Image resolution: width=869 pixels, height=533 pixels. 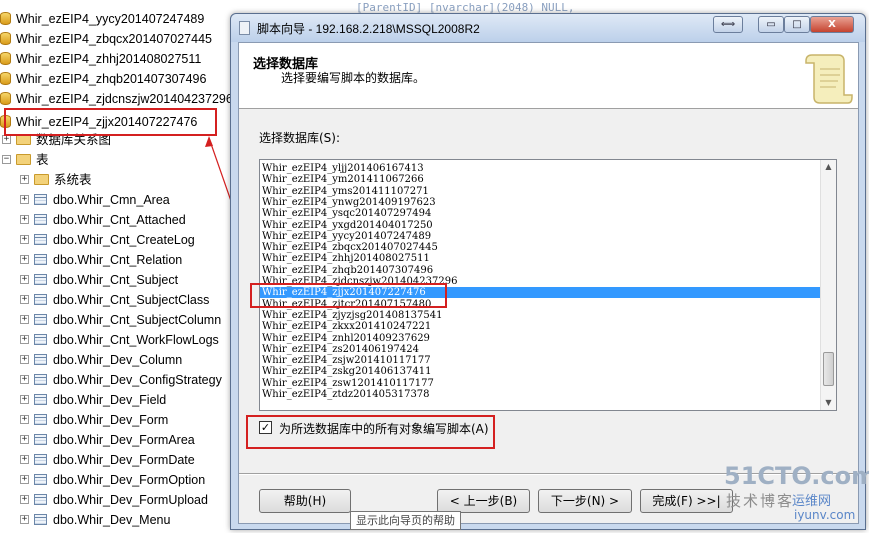 What do you see at coordinates (340, 349) in the screenshot?
I see `list-item: Whir_ezEIP4_zs201406197424` at bounding box center [340, 349].